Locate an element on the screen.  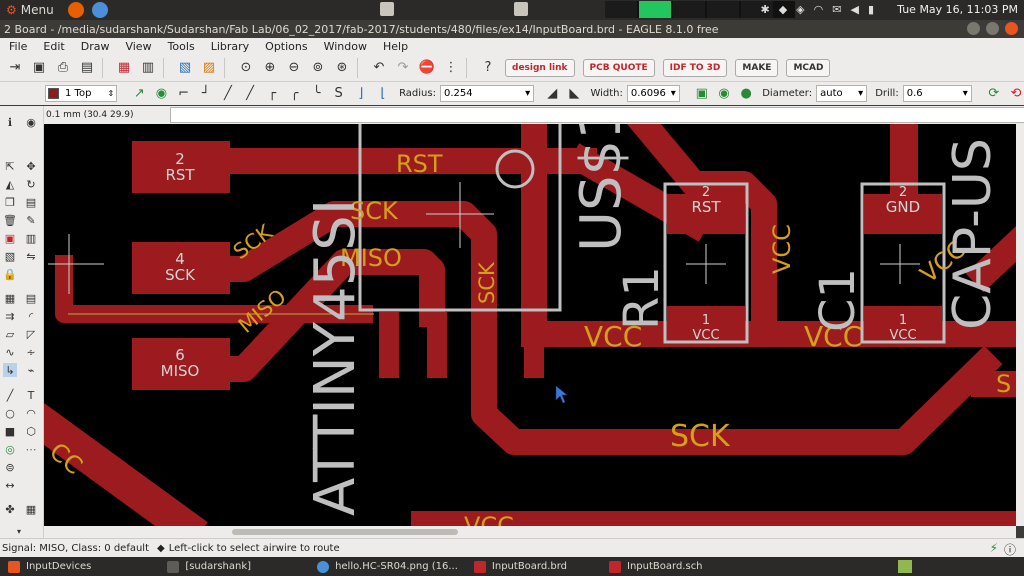
script-icon: ▧ is located at coordinates (185, 68).